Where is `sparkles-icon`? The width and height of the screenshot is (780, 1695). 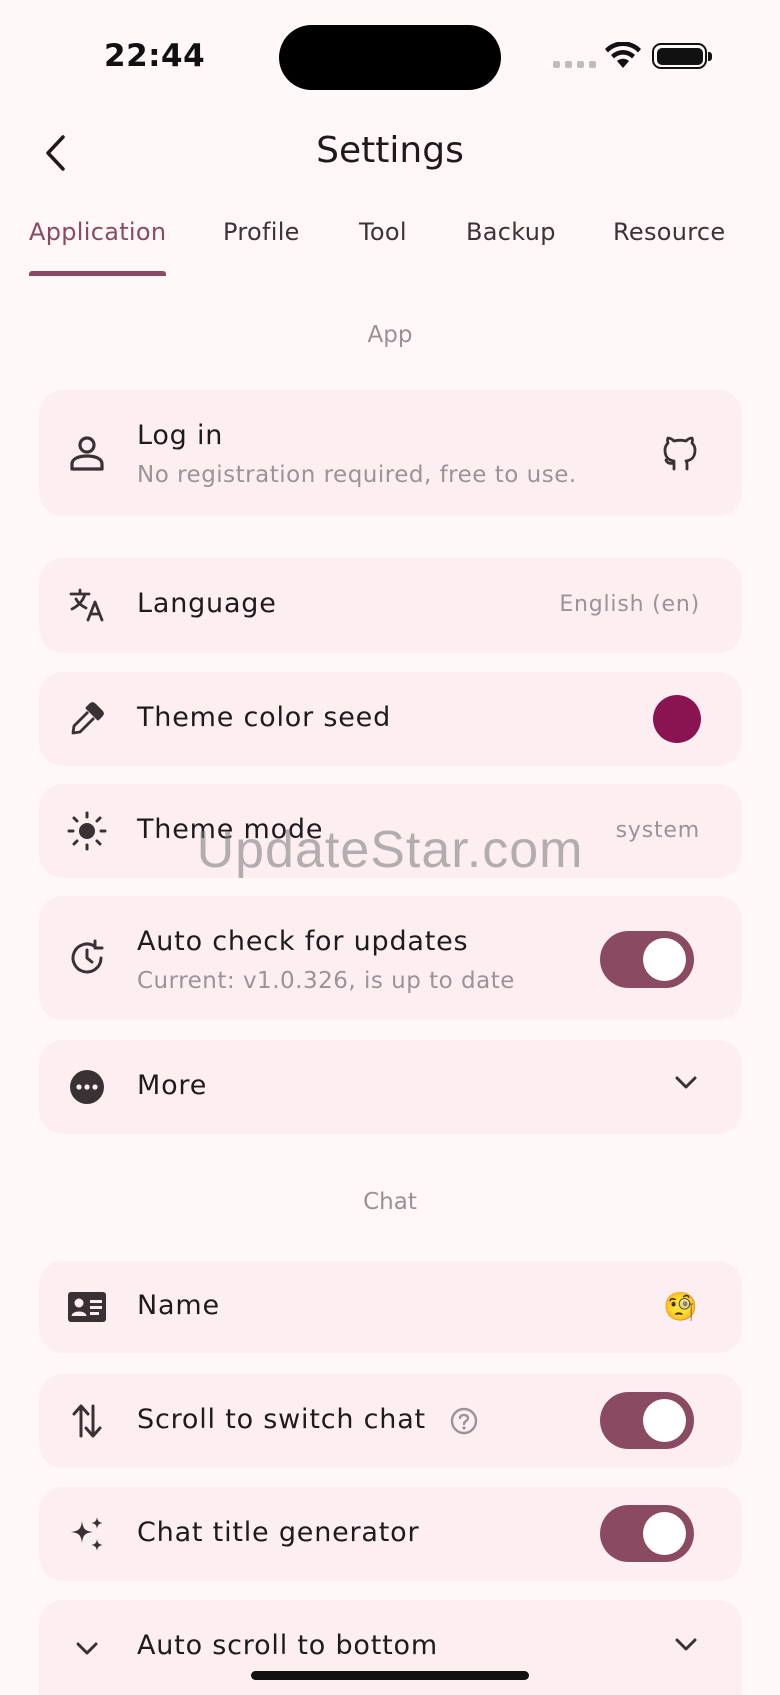 sparkles-icon is located at coordinates (87, 1534).